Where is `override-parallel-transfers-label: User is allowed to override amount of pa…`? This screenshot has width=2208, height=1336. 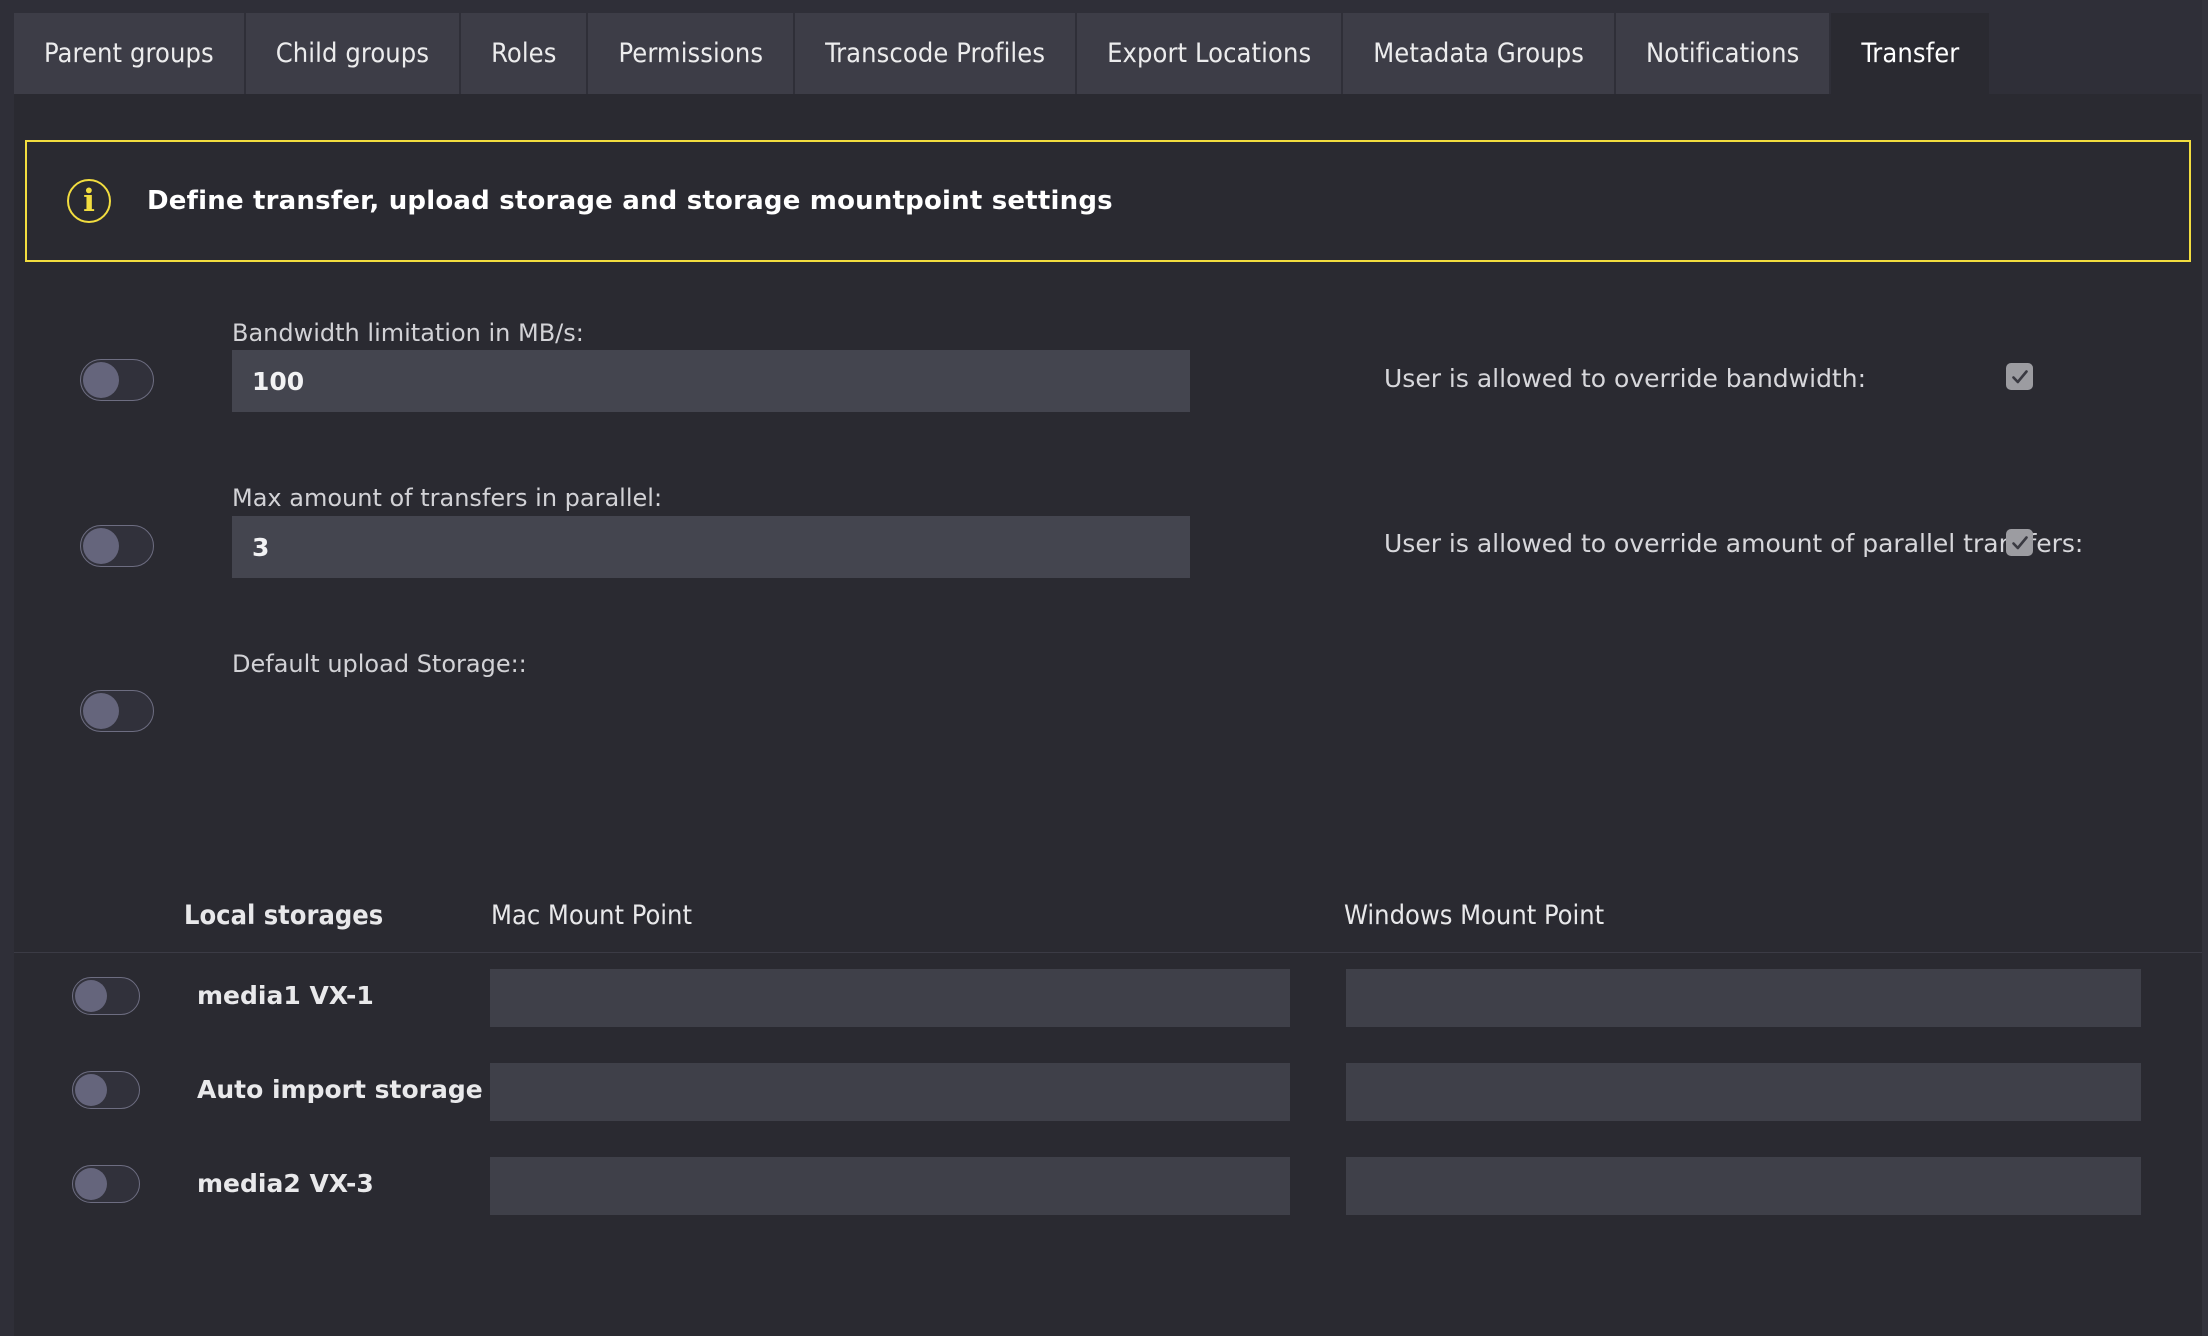
override-parallel-transfers-label: User is allowed to override amount of pa… is located at coordinates (1734, 543).